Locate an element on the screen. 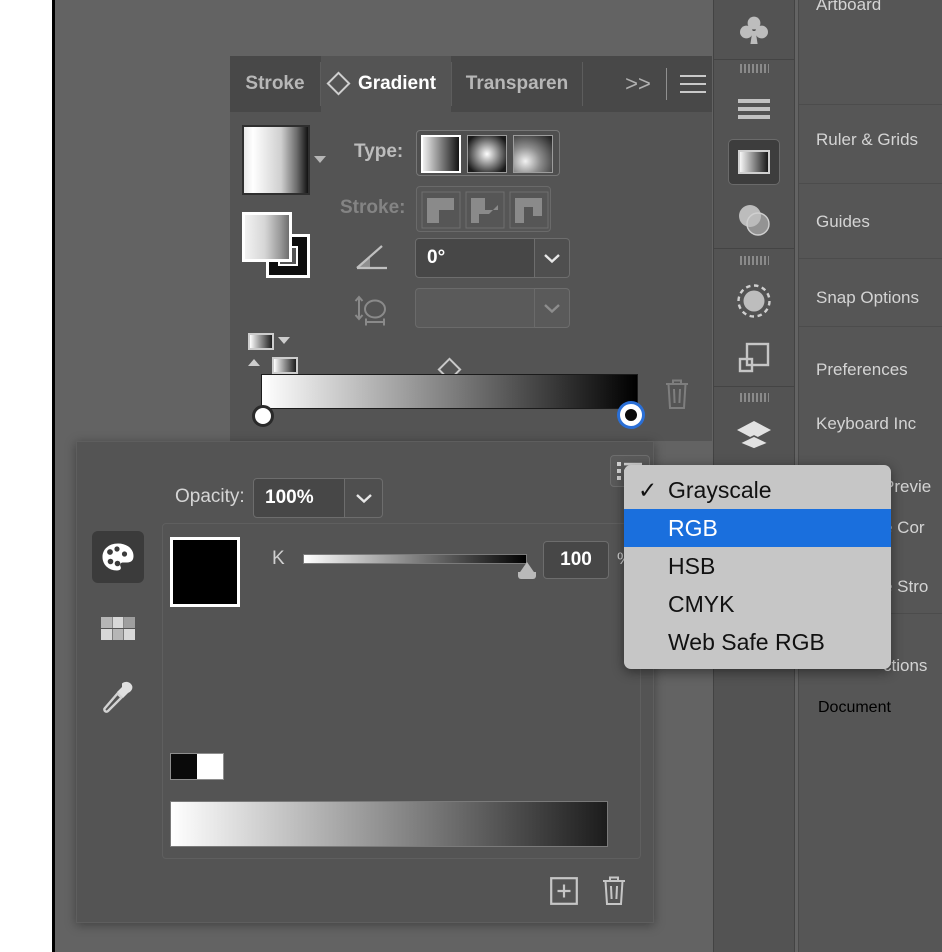 Image resolution: width=942 pixels, height=952 pixels. trash-icon is located at coordinates (677, 394).